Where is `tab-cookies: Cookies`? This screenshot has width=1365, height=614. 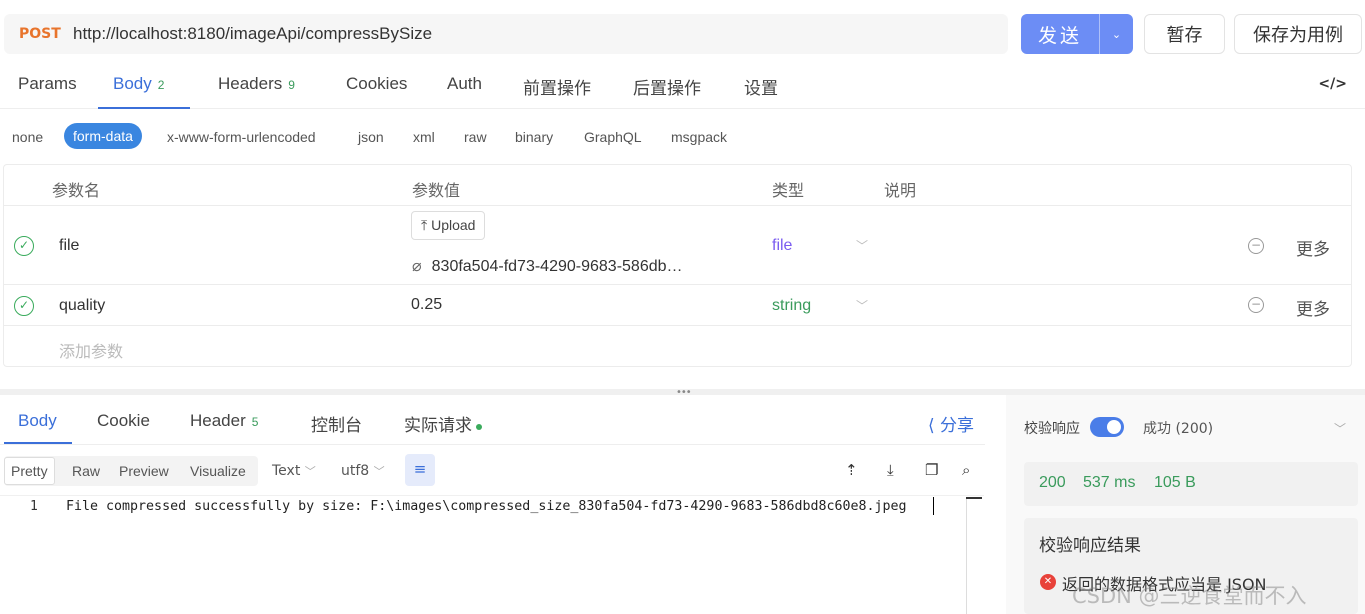
tab-cookies: Cookies is located at coordinates (376, 84).